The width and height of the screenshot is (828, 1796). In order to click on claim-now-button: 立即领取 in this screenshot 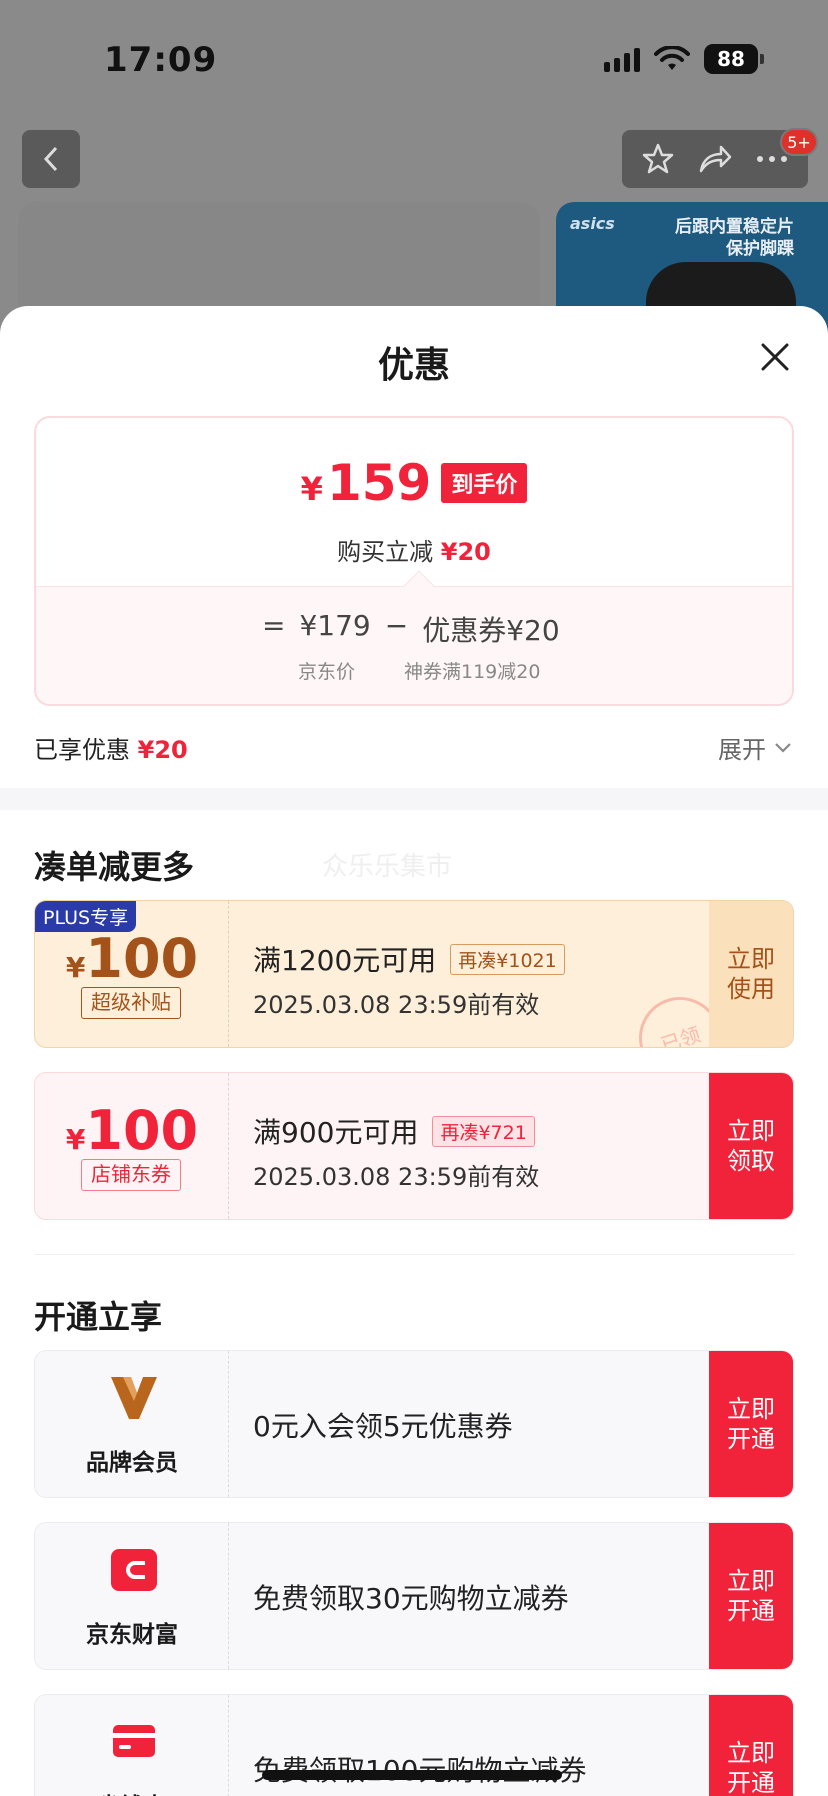, I will do `click(751, 1146)`.